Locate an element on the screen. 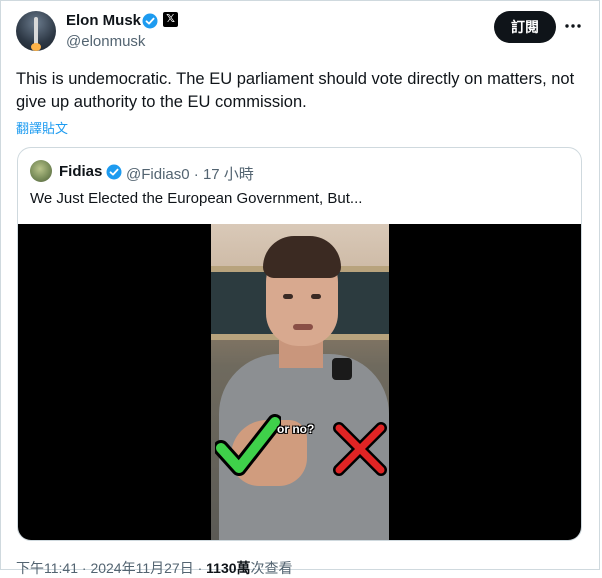 Image resolution: width=602 pixels, height=578 pixels. x-logo-icon: 𝕏 is located at coordinates (170, 19).